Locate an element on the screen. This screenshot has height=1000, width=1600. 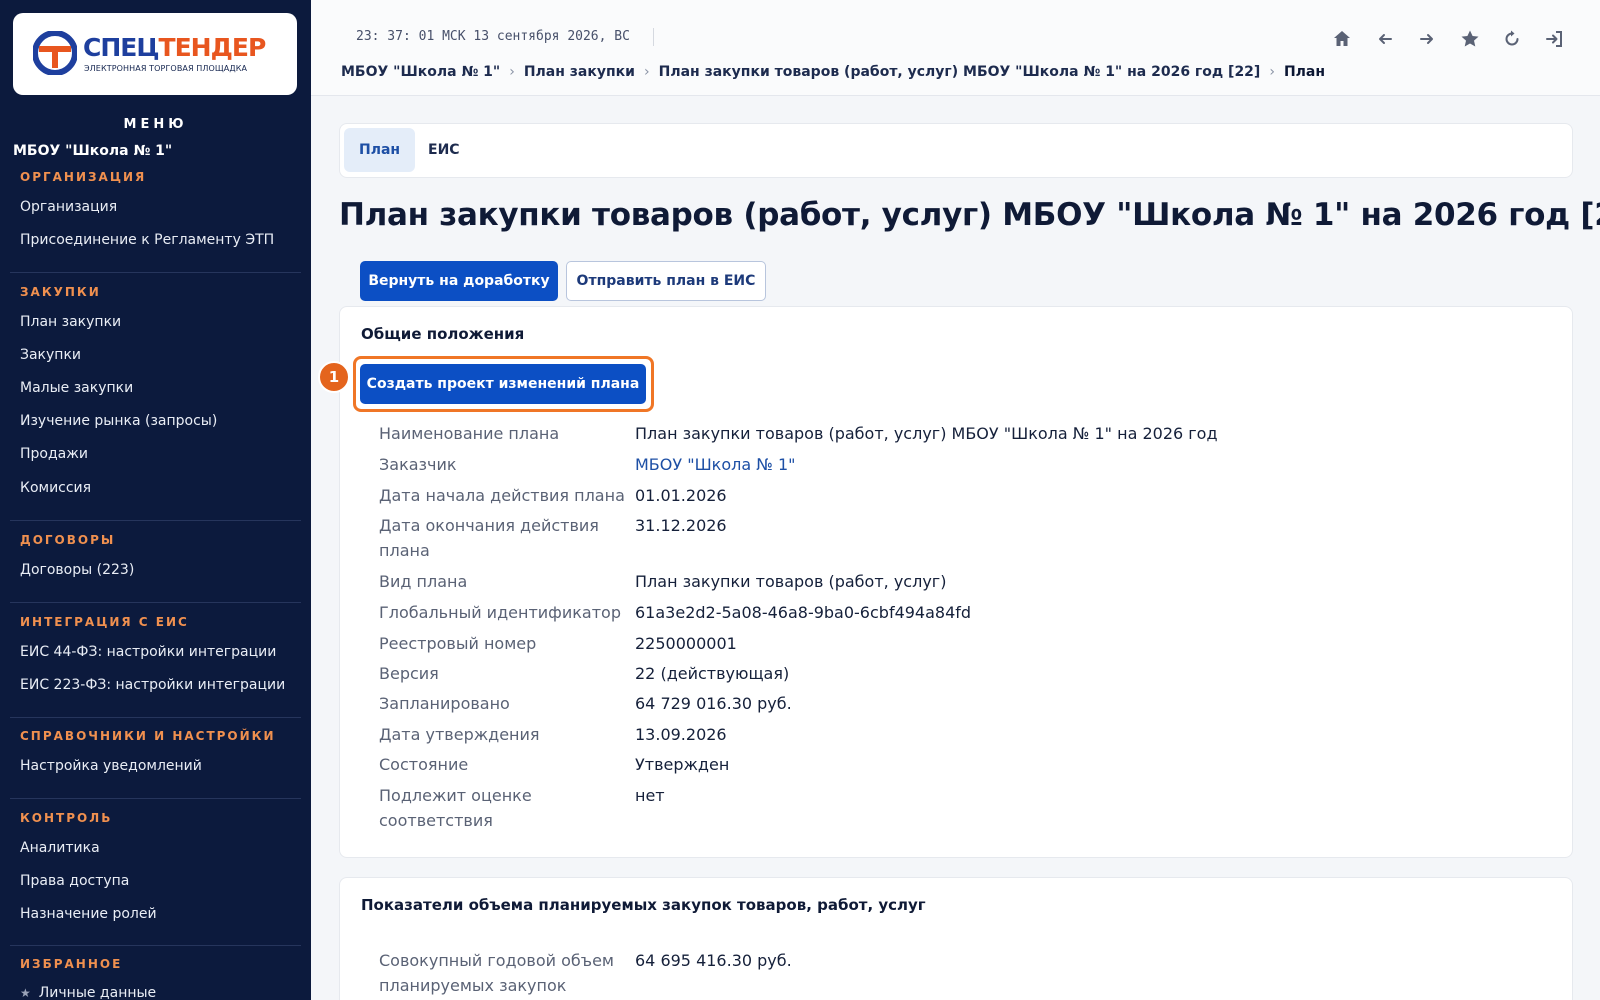
field-value-version: 22 (действующая) is located at coordinates (712, 673).